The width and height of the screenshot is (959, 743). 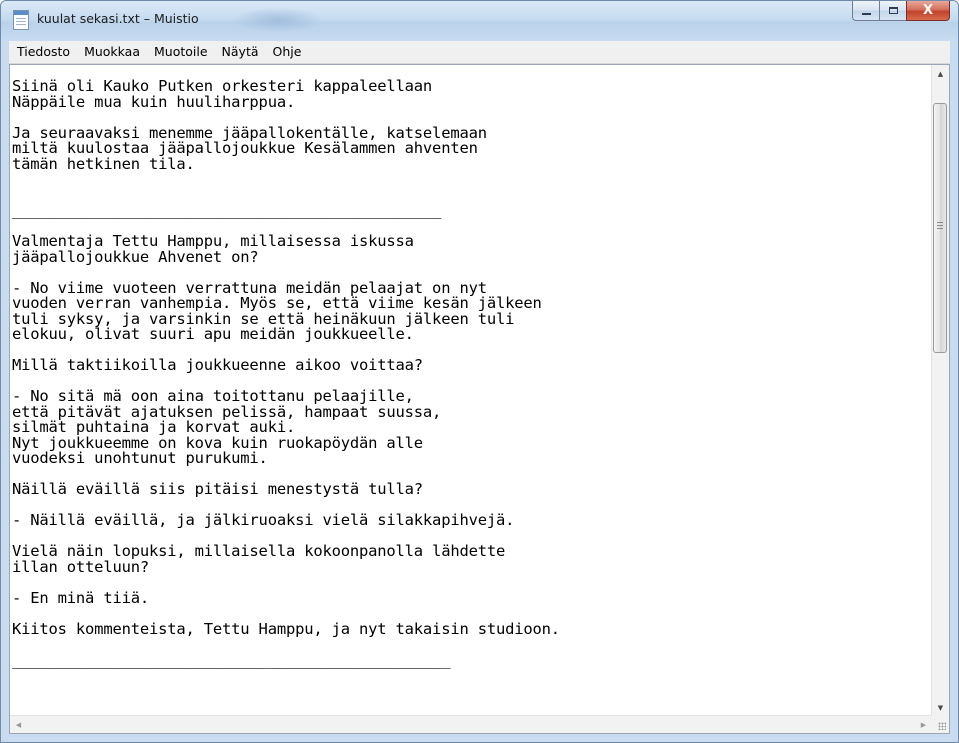 I want to click on vertical-scroll-thumb, so click(x=940, y=228).